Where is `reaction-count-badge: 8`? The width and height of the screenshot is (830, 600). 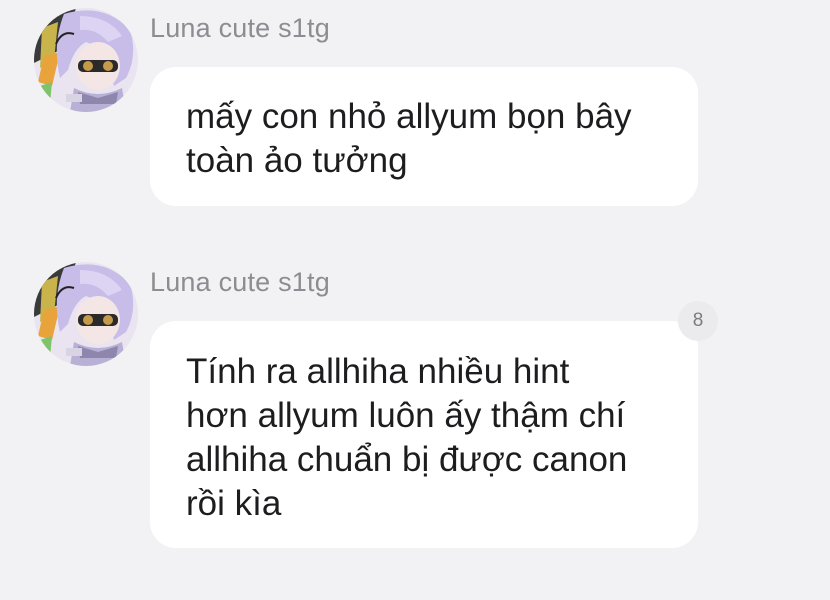 reaction-count-badge: 8 is located at coordinates (698, 321).